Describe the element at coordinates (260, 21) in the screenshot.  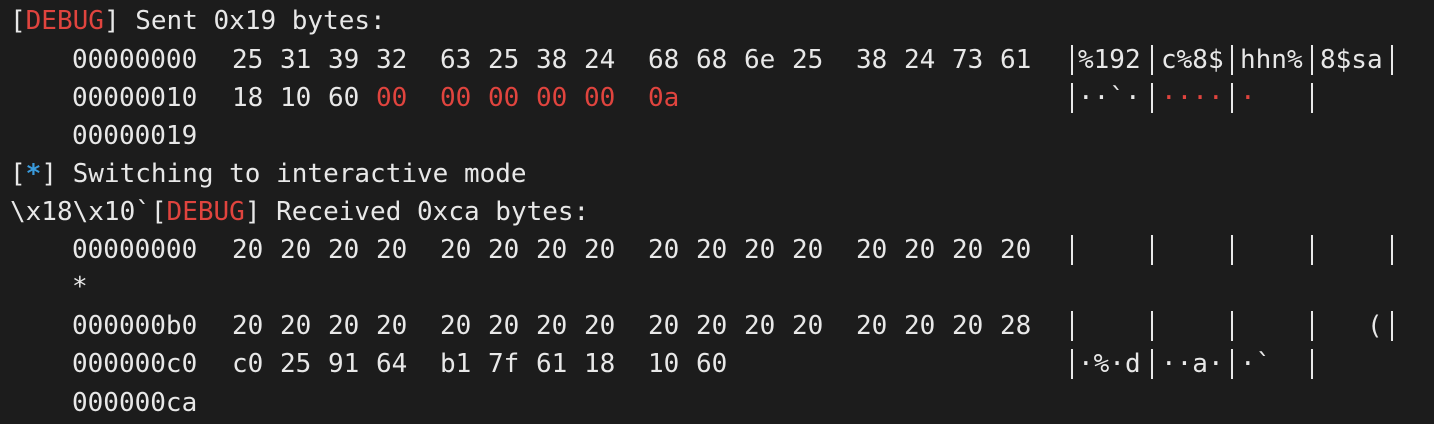
I see `sent-message: Sent 0x19 bytes:` at that location.